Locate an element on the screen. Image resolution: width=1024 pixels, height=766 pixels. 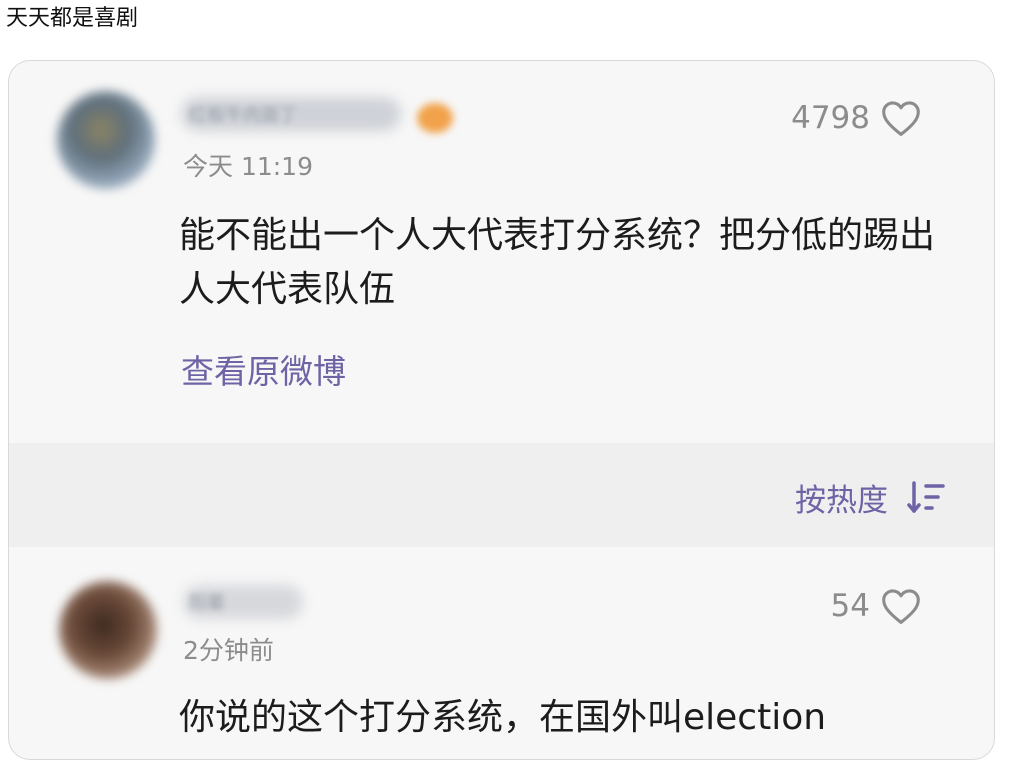
like-button: 4798 is located at coordinates (856, 118).